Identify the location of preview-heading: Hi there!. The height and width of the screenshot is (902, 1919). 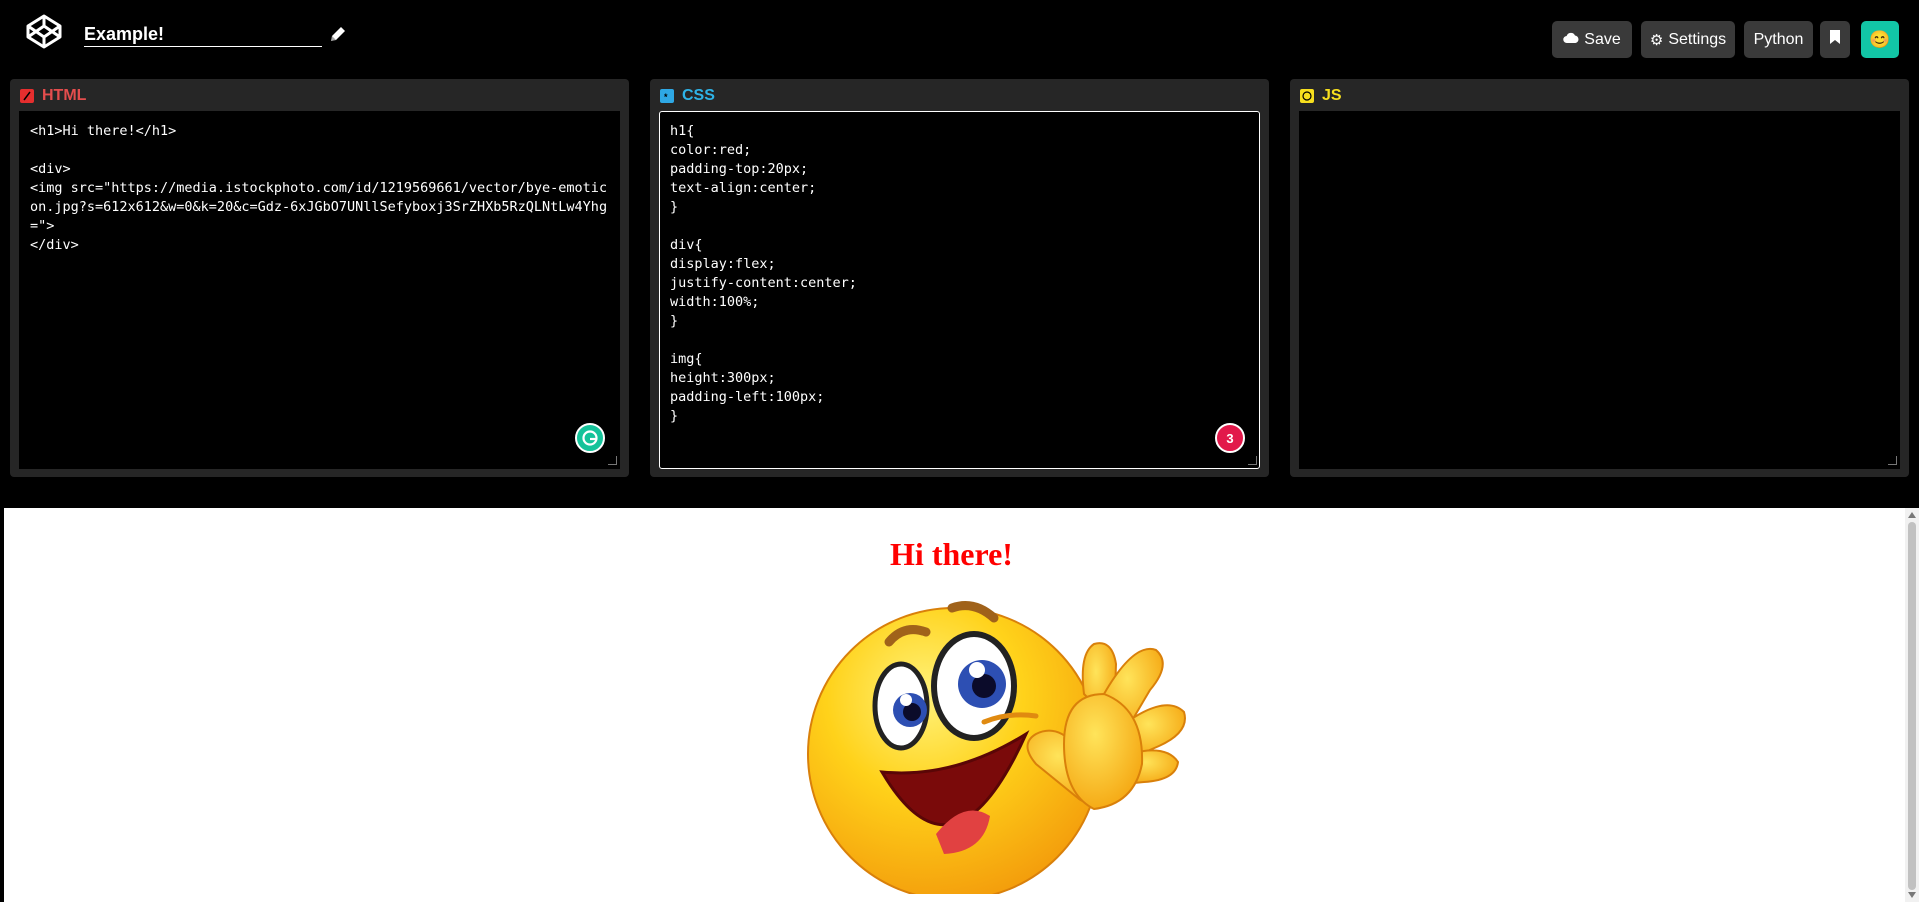
(951, 554).